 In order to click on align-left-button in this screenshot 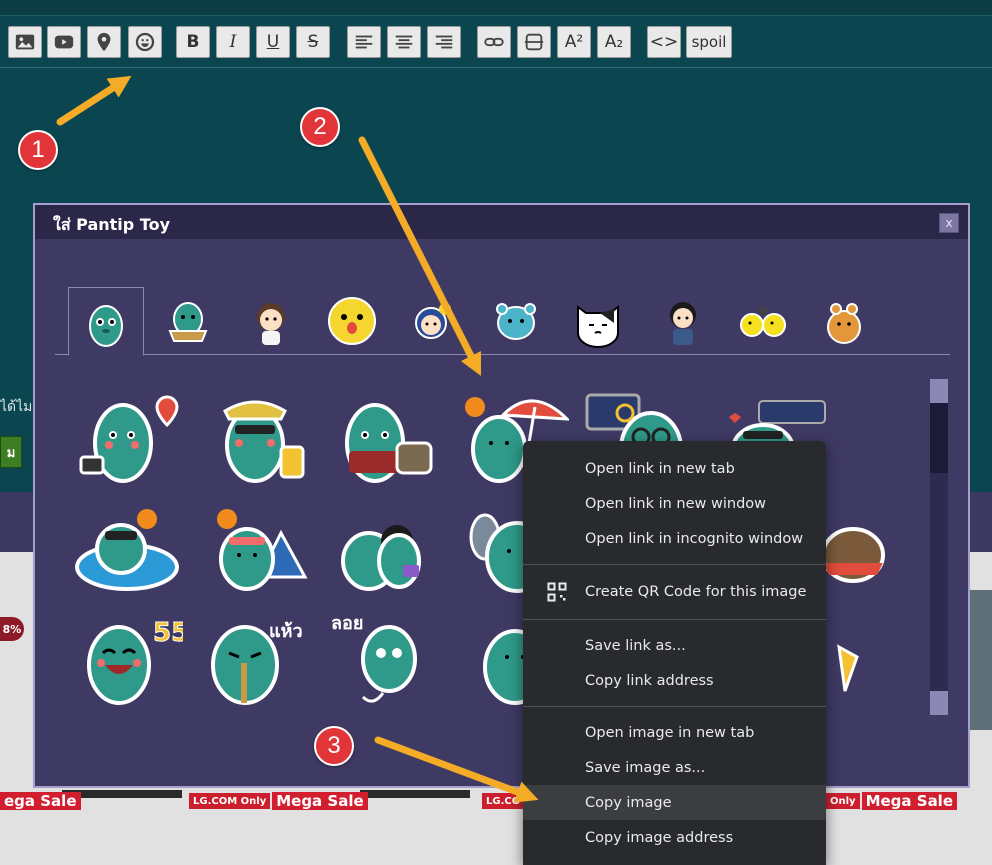, I will do `click(364, 42)`.